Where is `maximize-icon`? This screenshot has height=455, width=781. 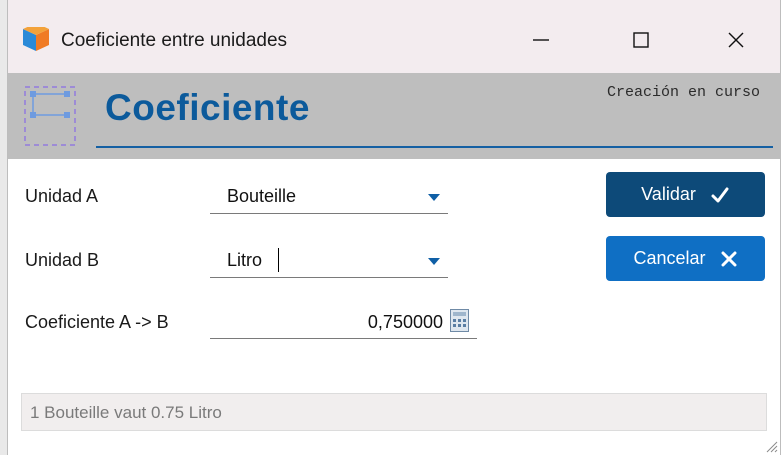
maximize-icon is located at coordinates (641, 40).